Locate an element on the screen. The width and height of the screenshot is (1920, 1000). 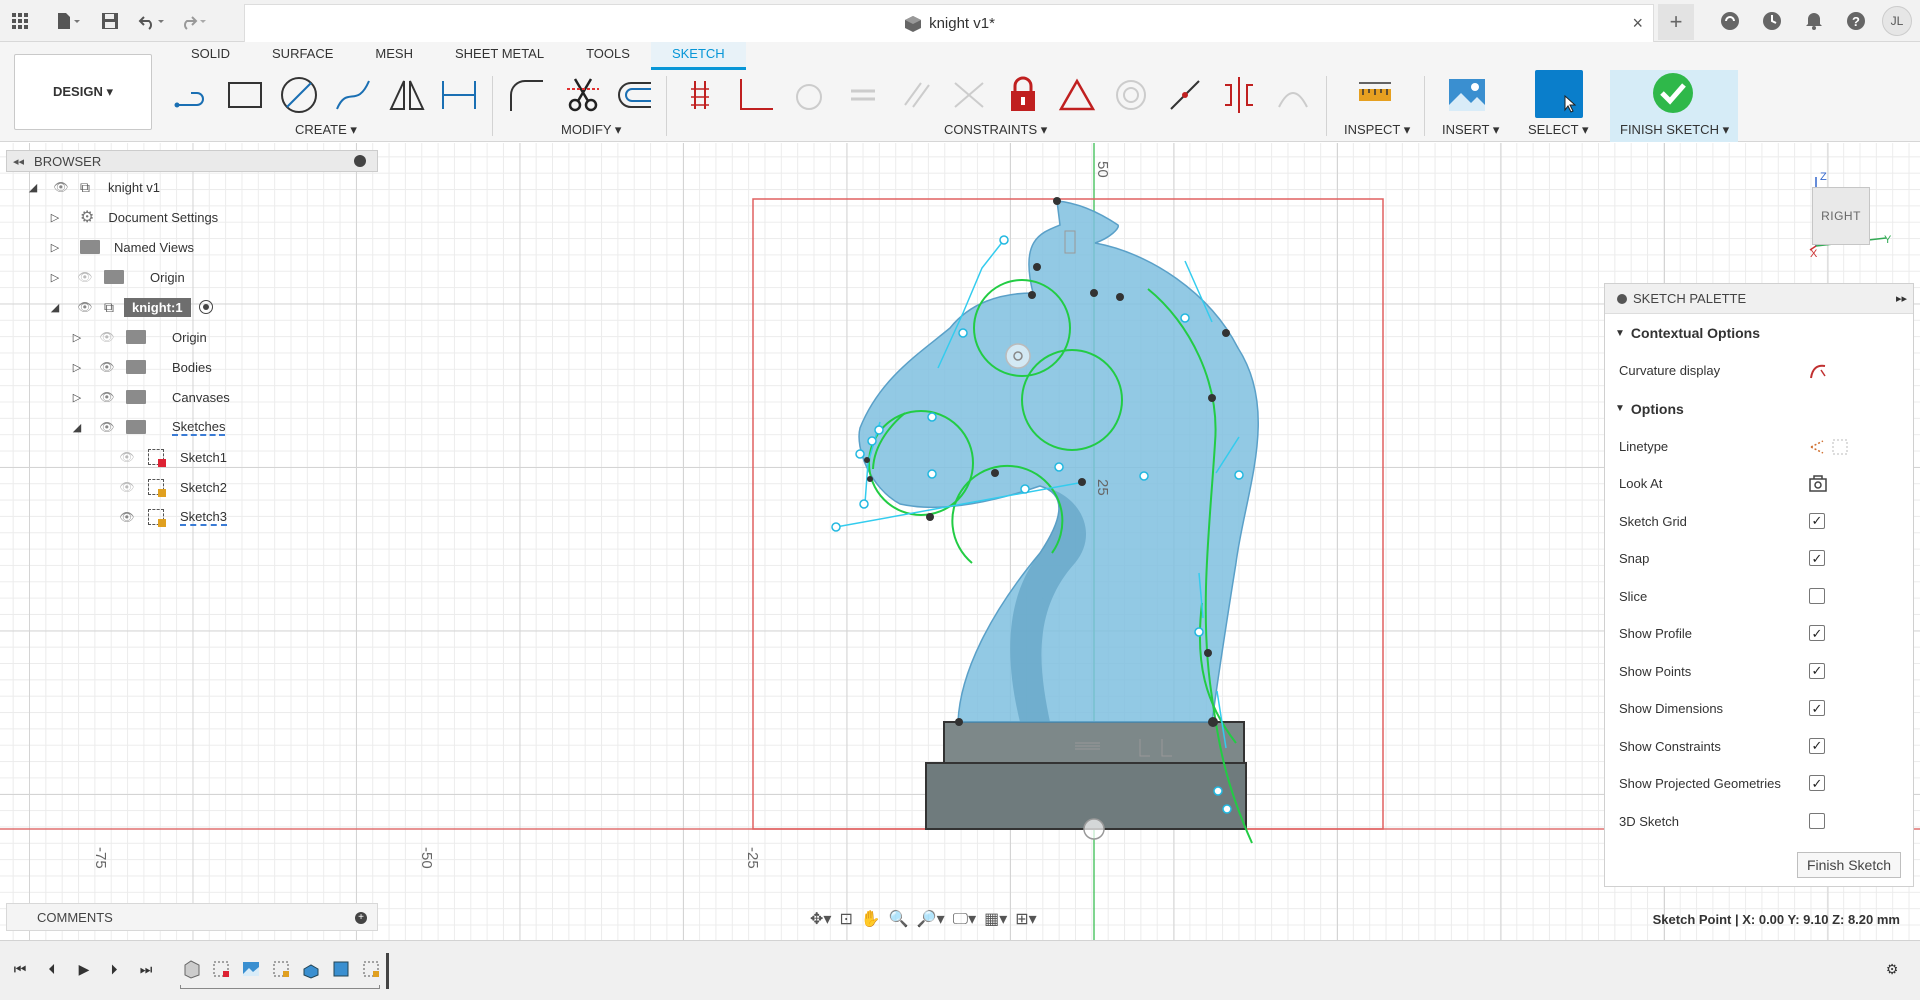
viewports-icon: ⊞▾ is located at coordinates (1025, 919).